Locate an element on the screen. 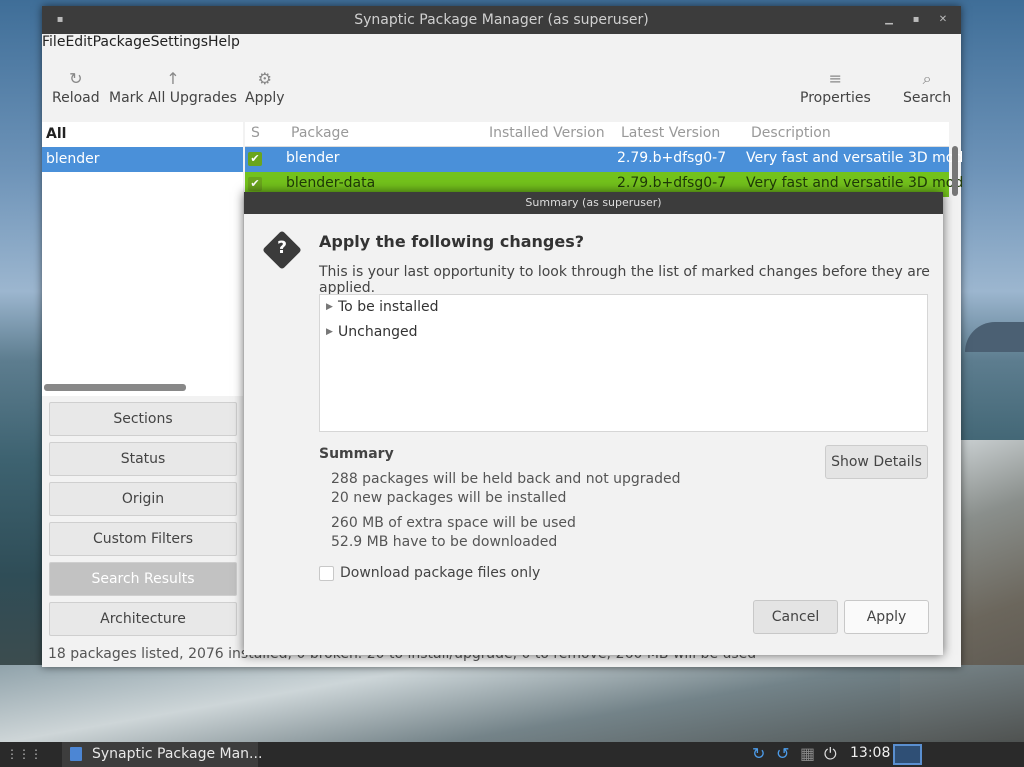  architecture-button: Architecture is located at coordinates (143, 619).